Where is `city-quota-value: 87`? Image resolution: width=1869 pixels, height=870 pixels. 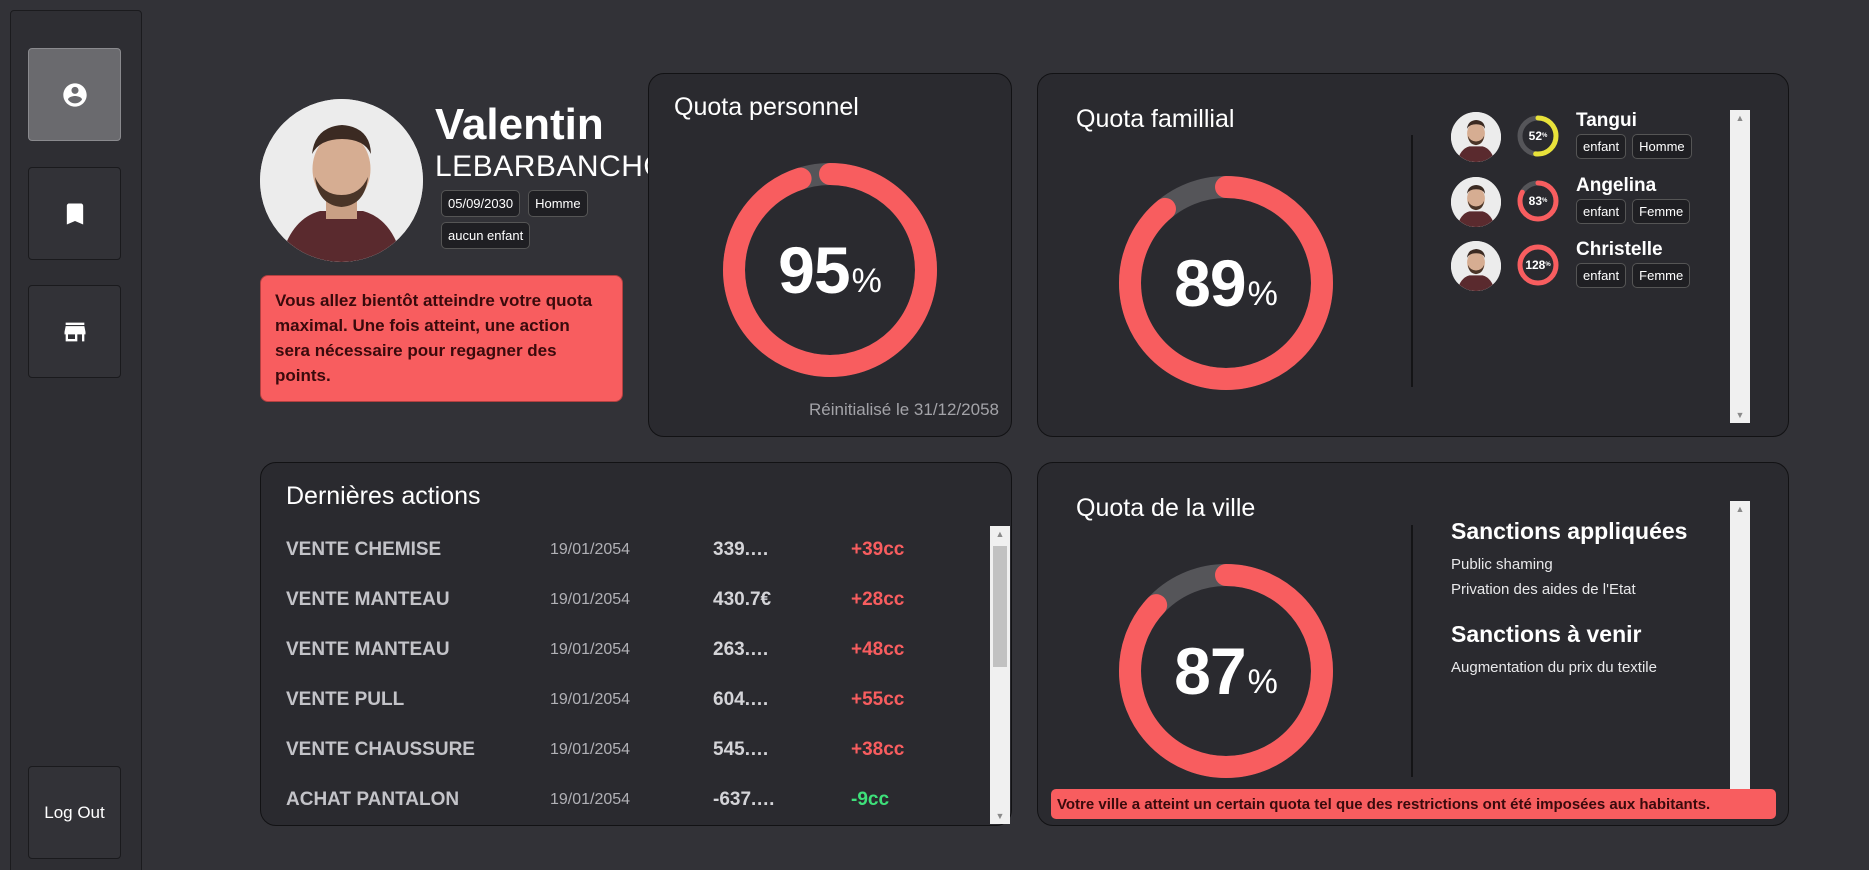
city-quota-value: 87 is located at coordinates (1210, 671).